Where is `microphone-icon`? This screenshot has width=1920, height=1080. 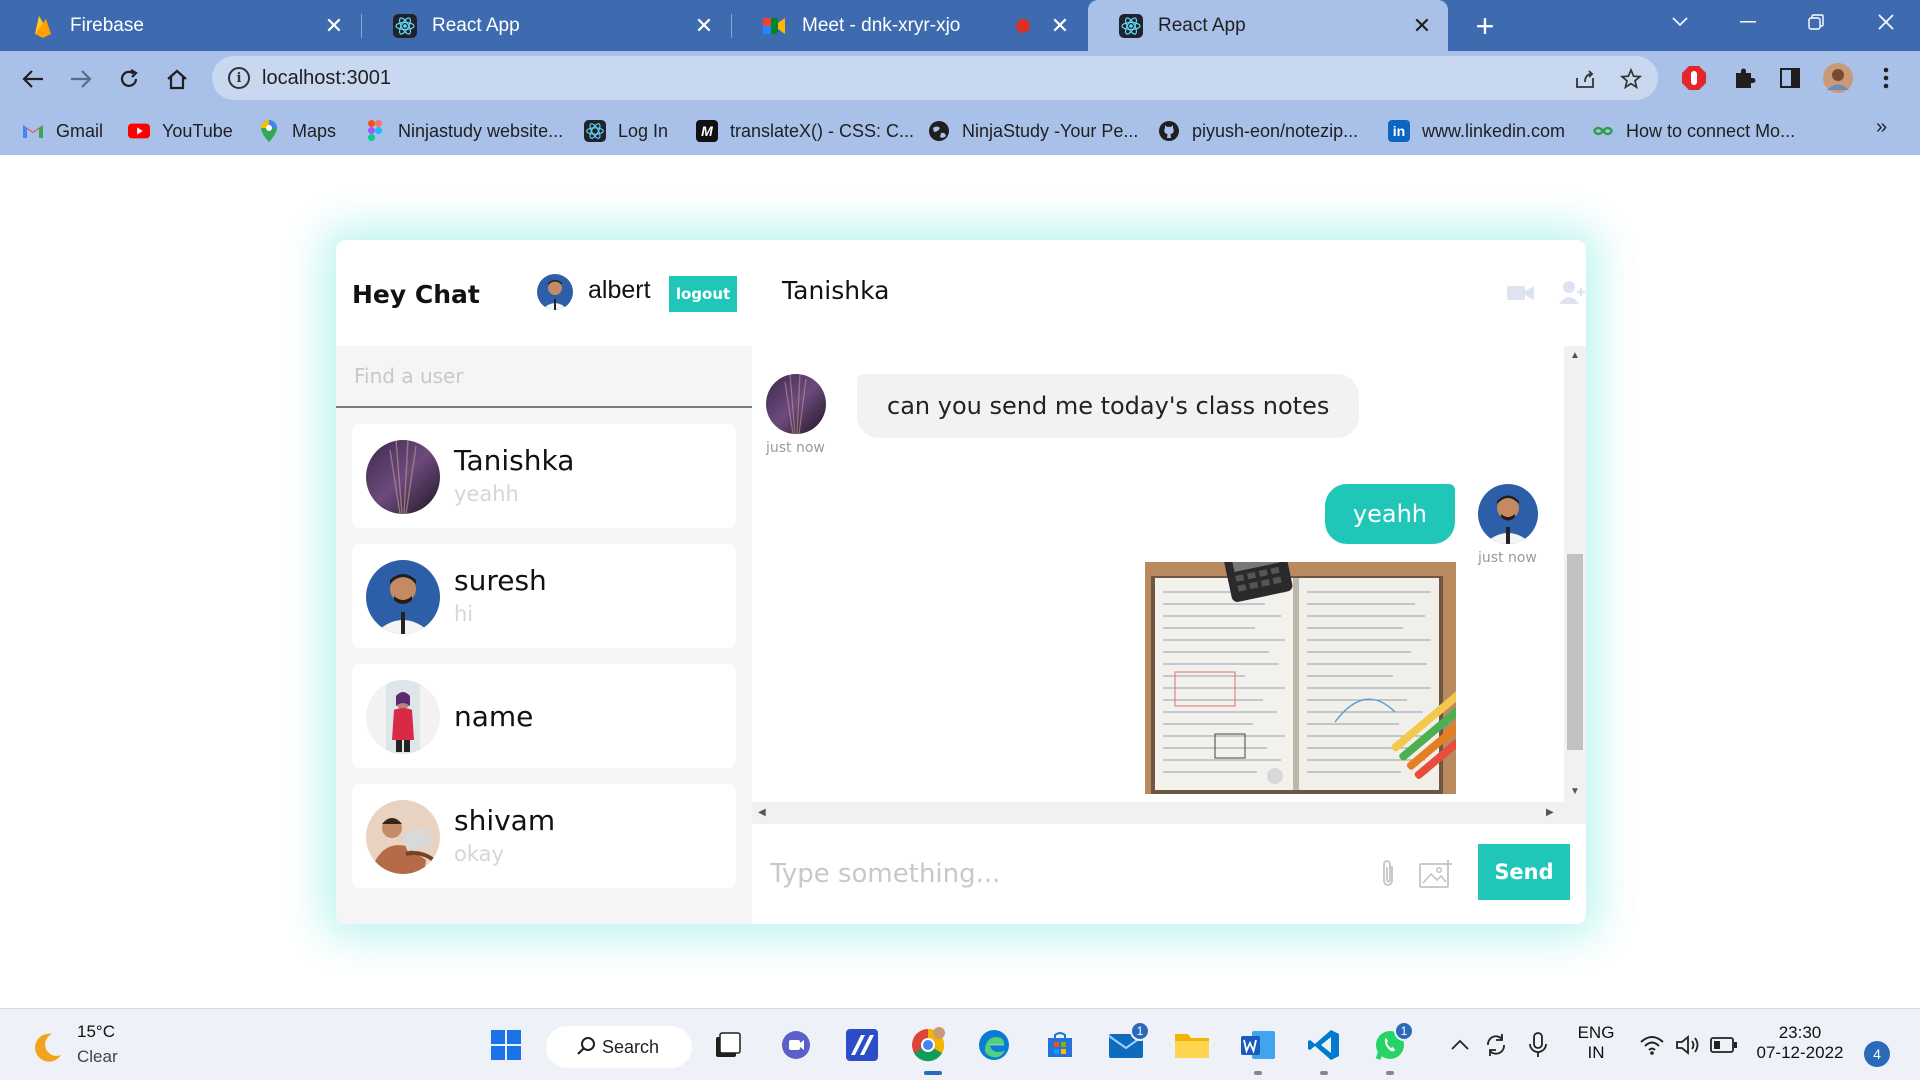 microphone-icon is located at coordinates (1538, 1045).